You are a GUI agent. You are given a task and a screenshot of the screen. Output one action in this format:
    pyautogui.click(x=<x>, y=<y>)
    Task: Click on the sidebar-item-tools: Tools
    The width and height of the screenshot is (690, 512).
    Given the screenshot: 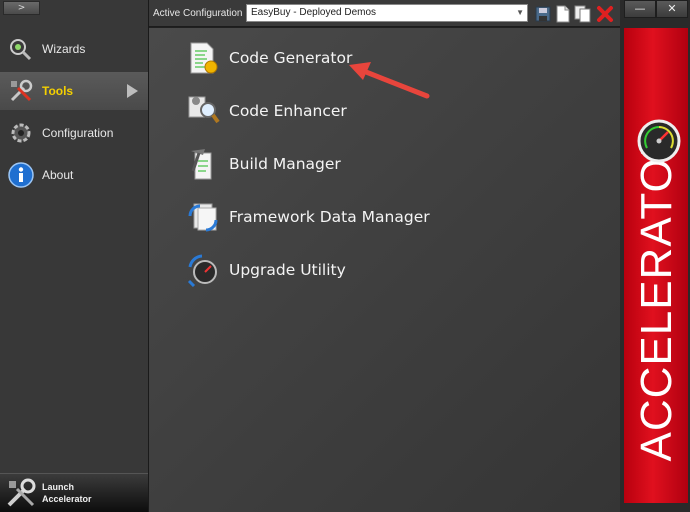 What is the action you would take?
    pyautogui.click(x=74, y=91)
    